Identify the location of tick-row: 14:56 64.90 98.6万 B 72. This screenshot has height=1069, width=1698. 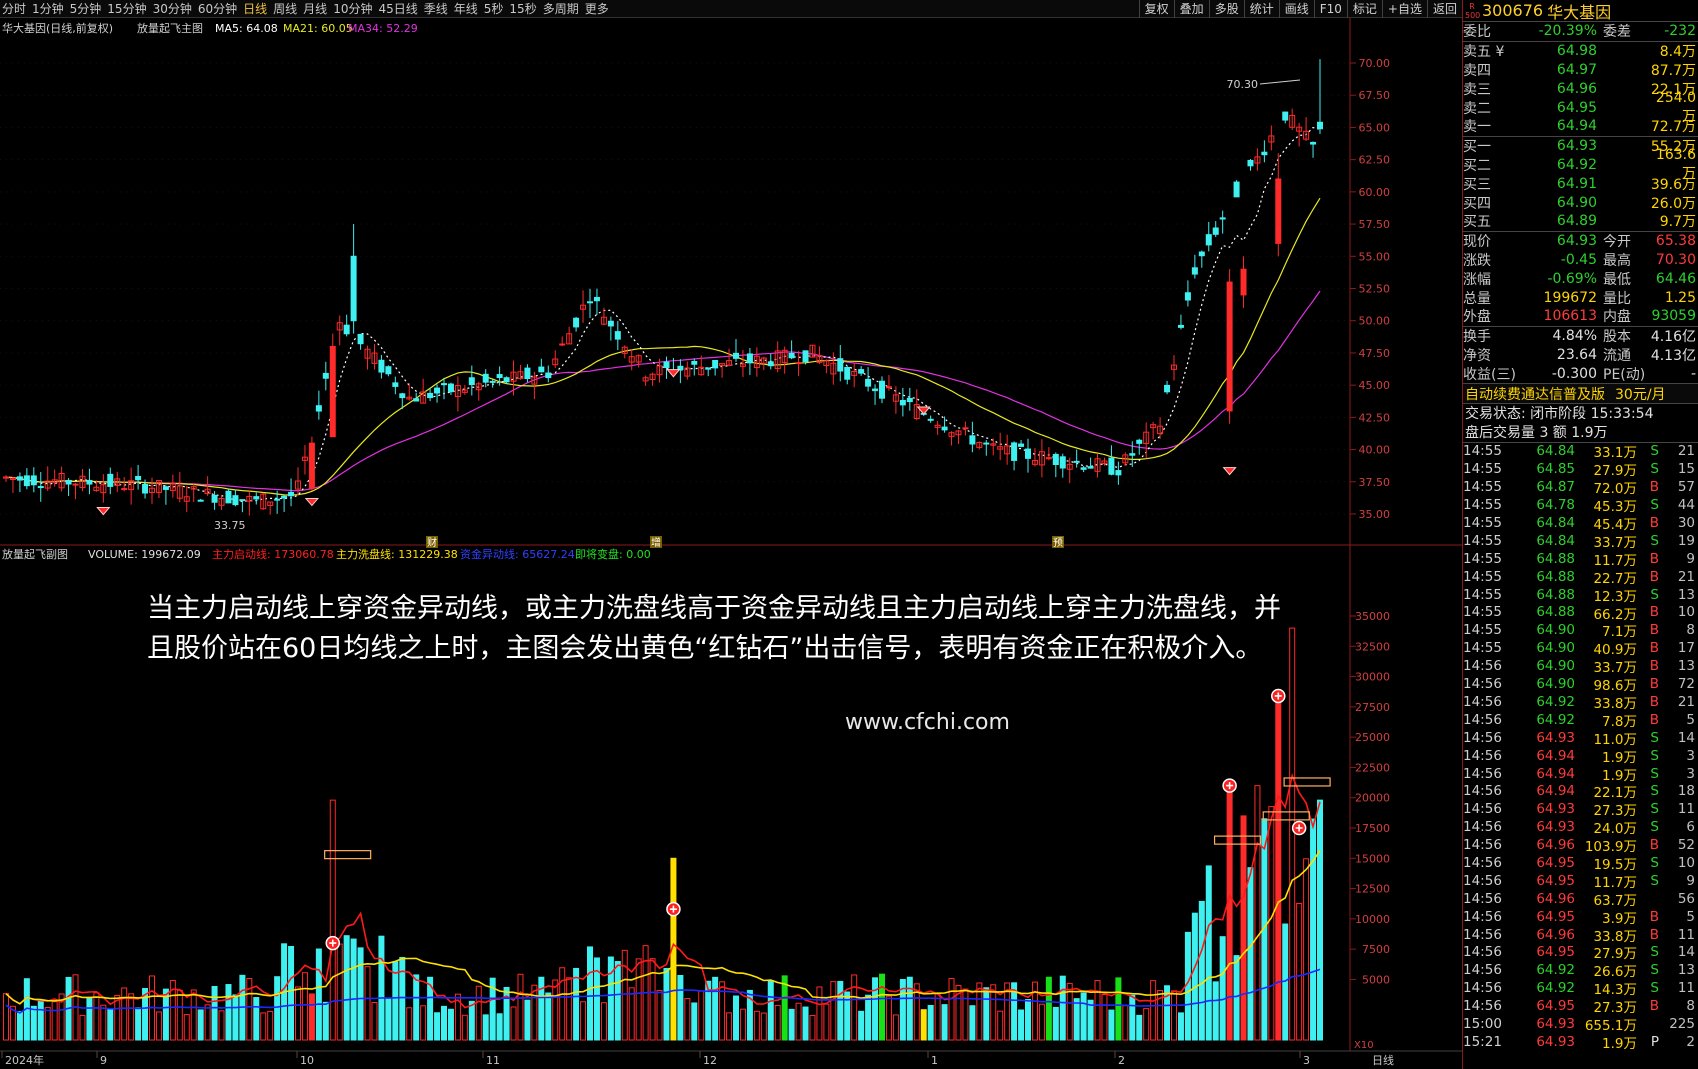
(1580, 684).